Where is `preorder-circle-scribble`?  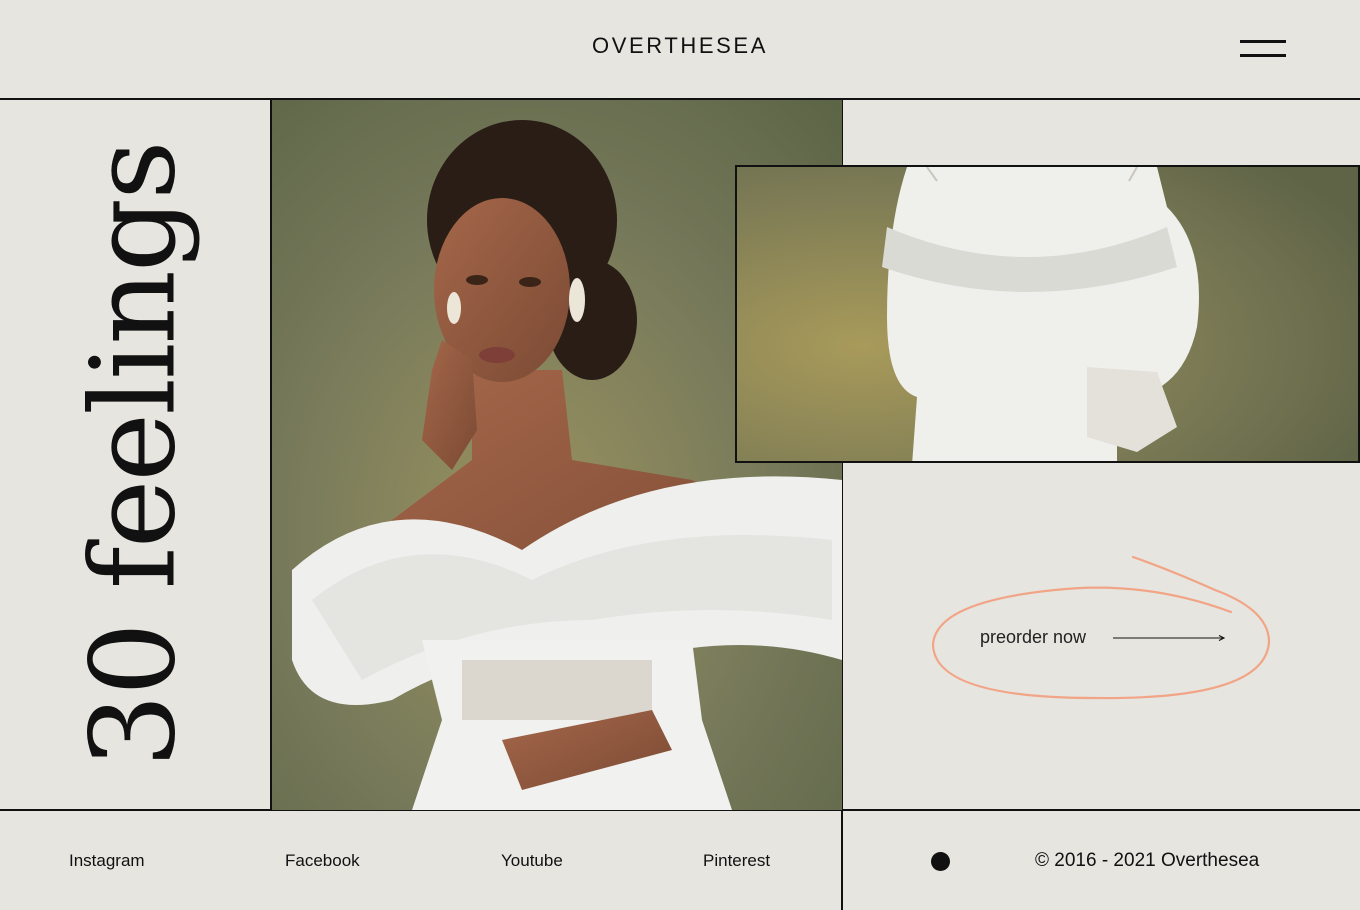
preorder-circle-scribble is located at coordinates (1101, 627).